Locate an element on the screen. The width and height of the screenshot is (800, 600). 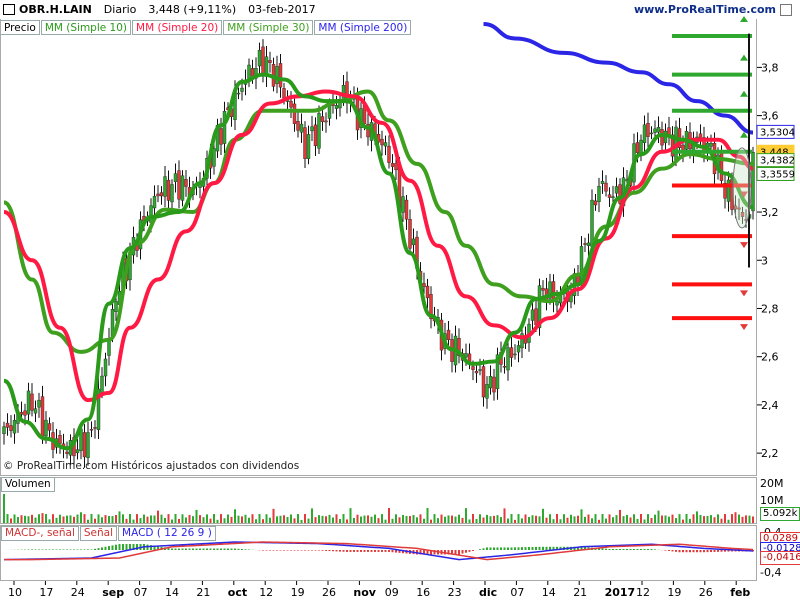
volume-last-value: 5.092k is located at coordinates (780, 514).